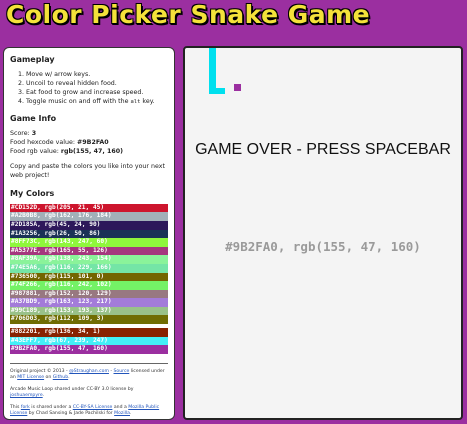 The width and height of the screenshot is (467, 424). What do you see at coordinates (97, 83) in the screenshot?
I see `instruction-item: Uncoil to reveal hidden food.` at bounding box center [97, 83].